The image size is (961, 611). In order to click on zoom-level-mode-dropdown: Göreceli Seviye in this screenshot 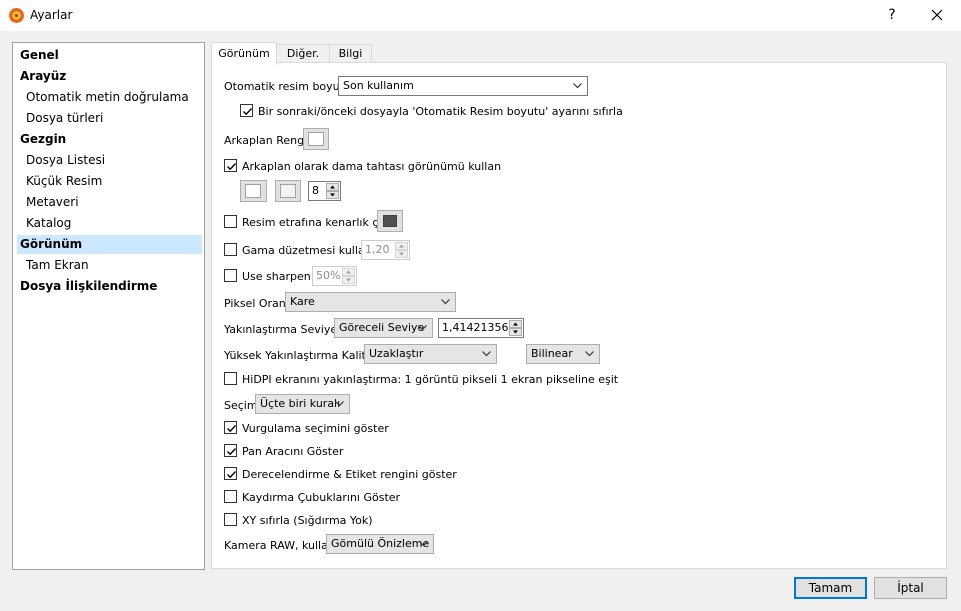, I will do `click(383, 328)`.